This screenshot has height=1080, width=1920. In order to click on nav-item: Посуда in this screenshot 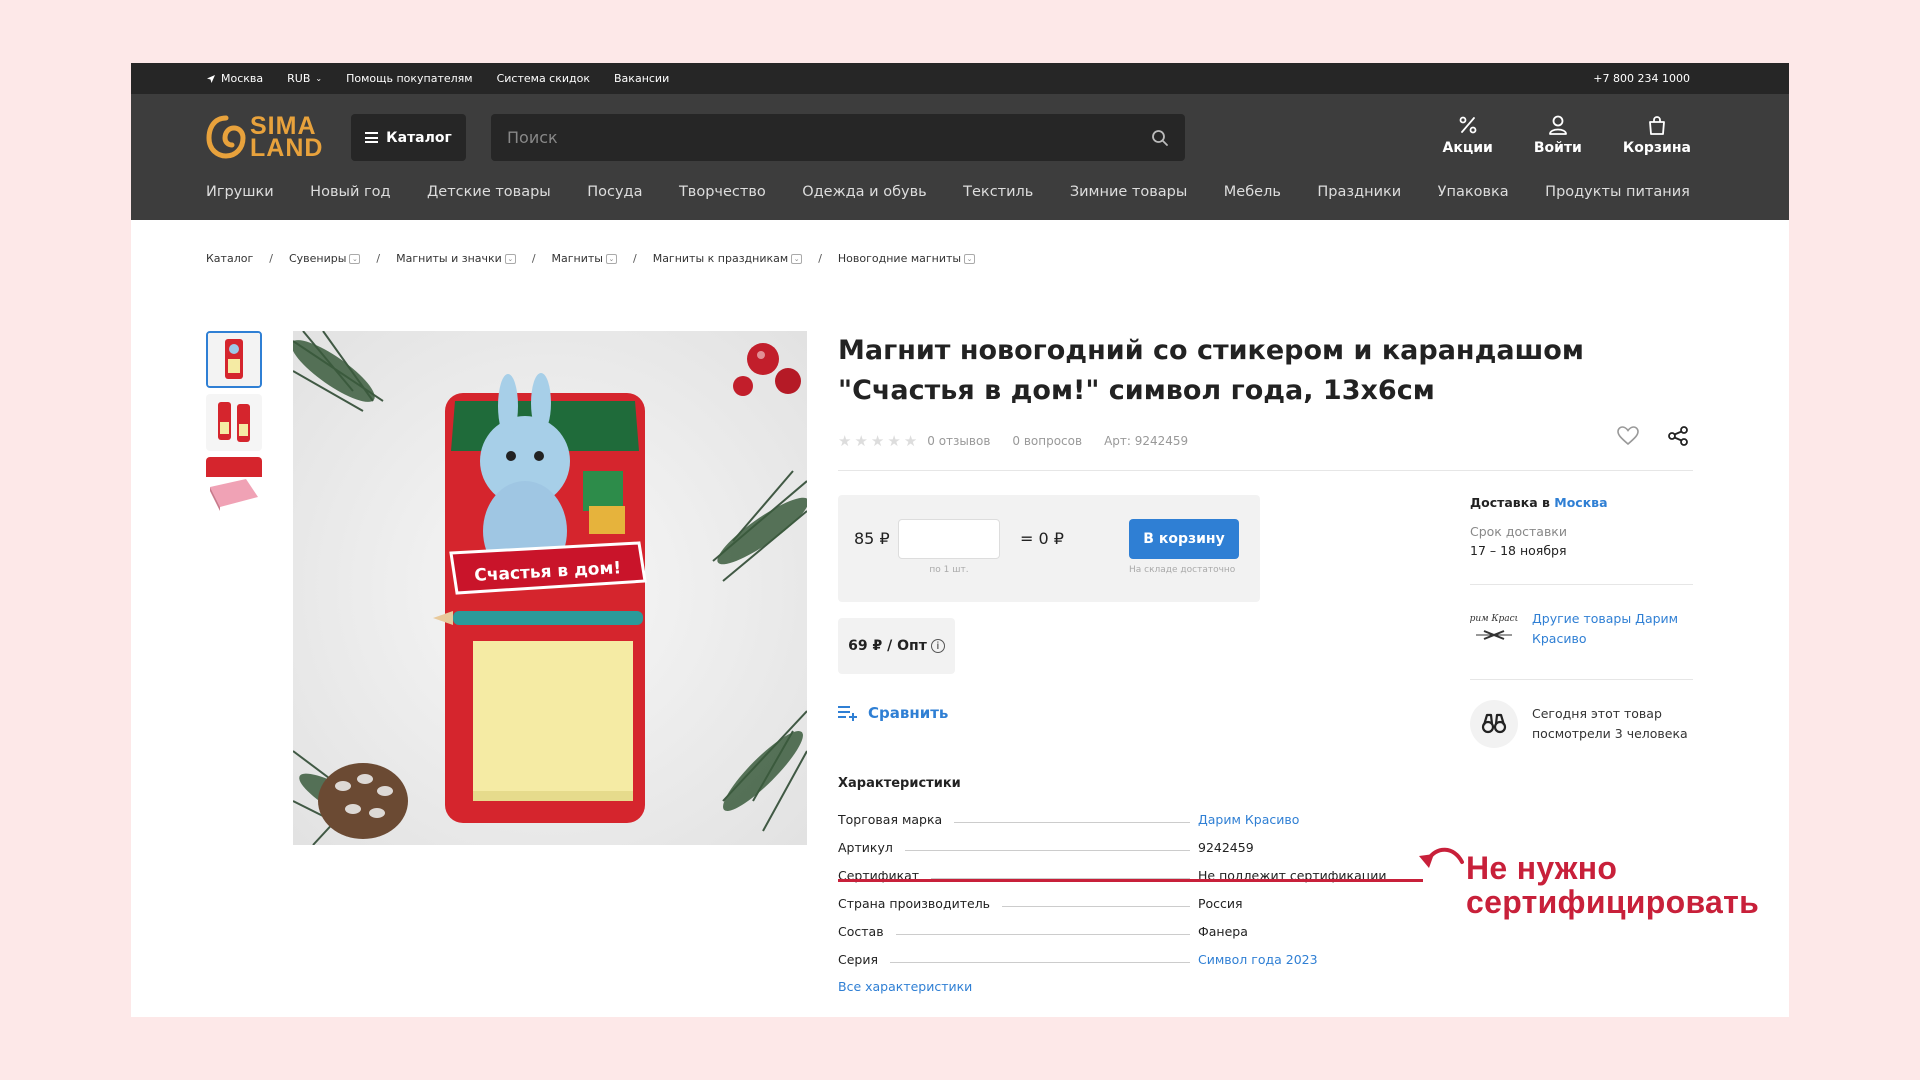, I will do `click(614, 192)`.